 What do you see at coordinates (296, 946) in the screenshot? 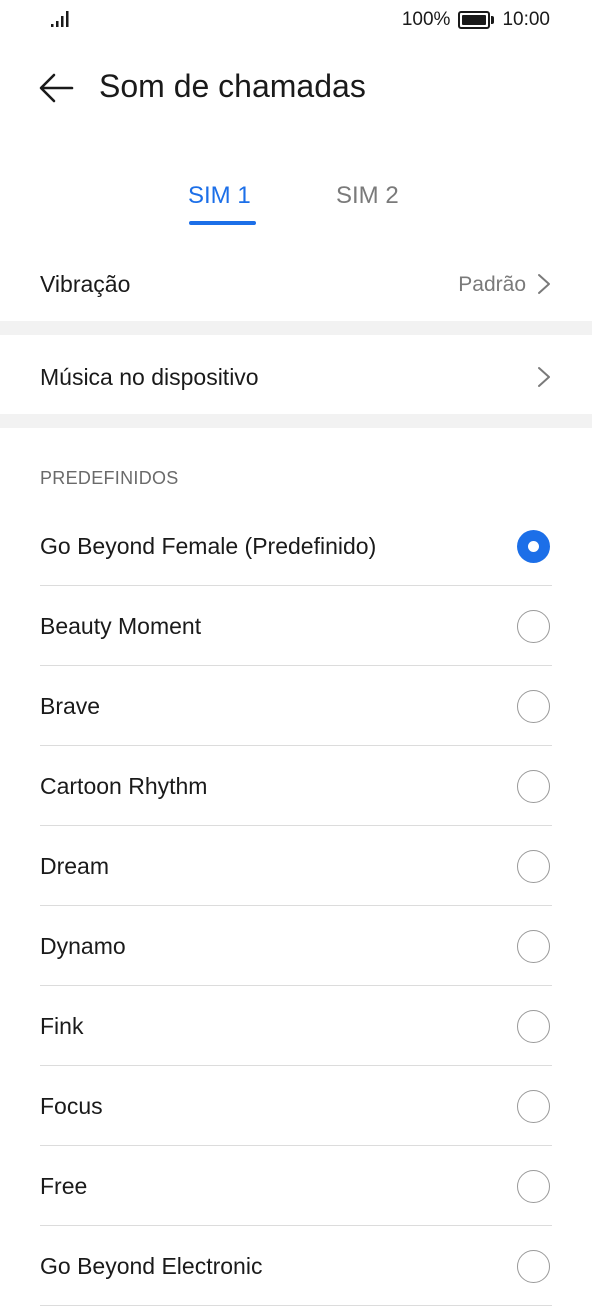
I see `list-item: Dynamo` at bounding box center [296, 946].